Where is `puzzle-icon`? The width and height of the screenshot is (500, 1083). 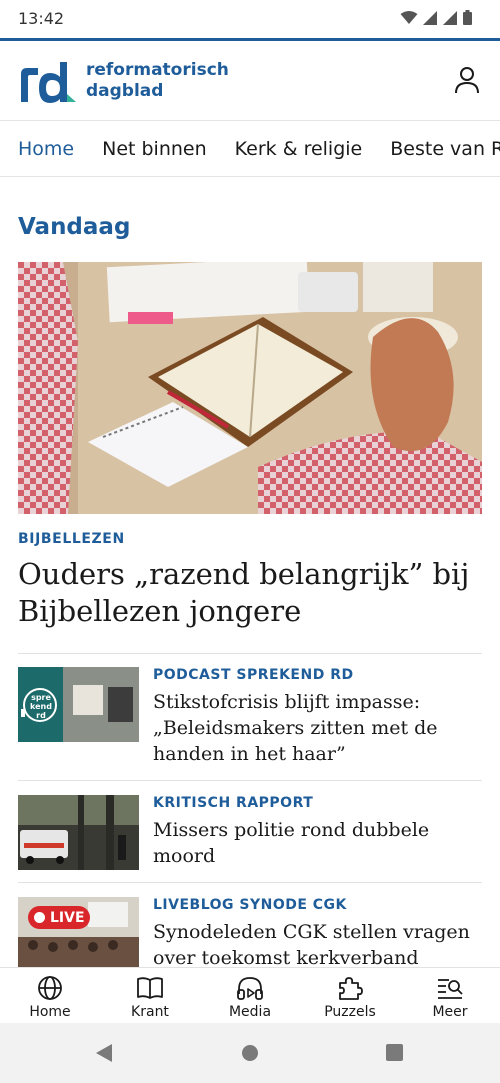
puzzle-icon is located at coordinates (351, 988).